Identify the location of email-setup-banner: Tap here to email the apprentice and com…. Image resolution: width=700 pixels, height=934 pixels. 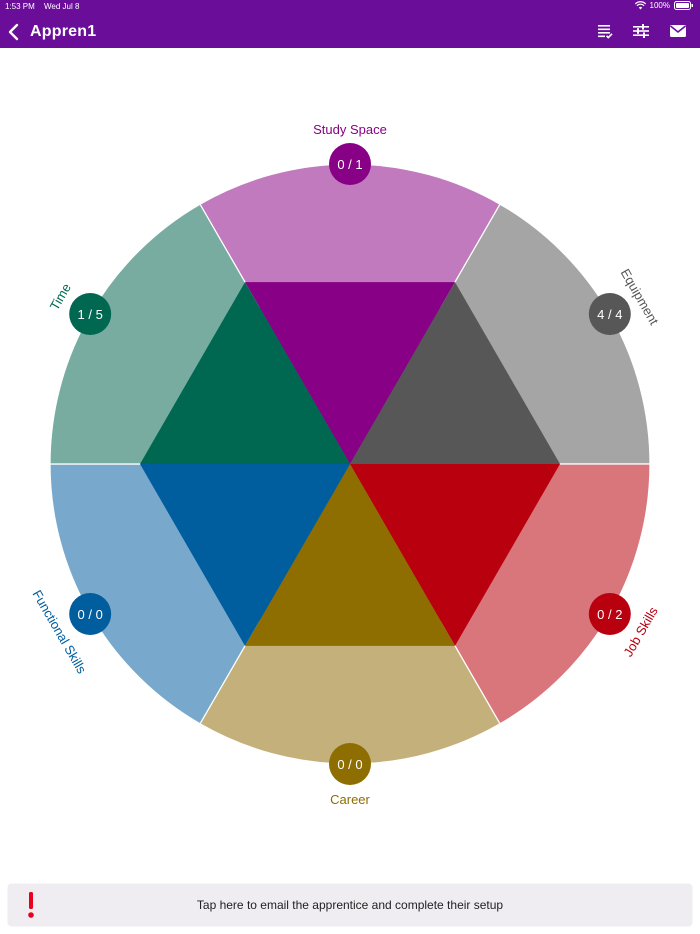
(350, 905).